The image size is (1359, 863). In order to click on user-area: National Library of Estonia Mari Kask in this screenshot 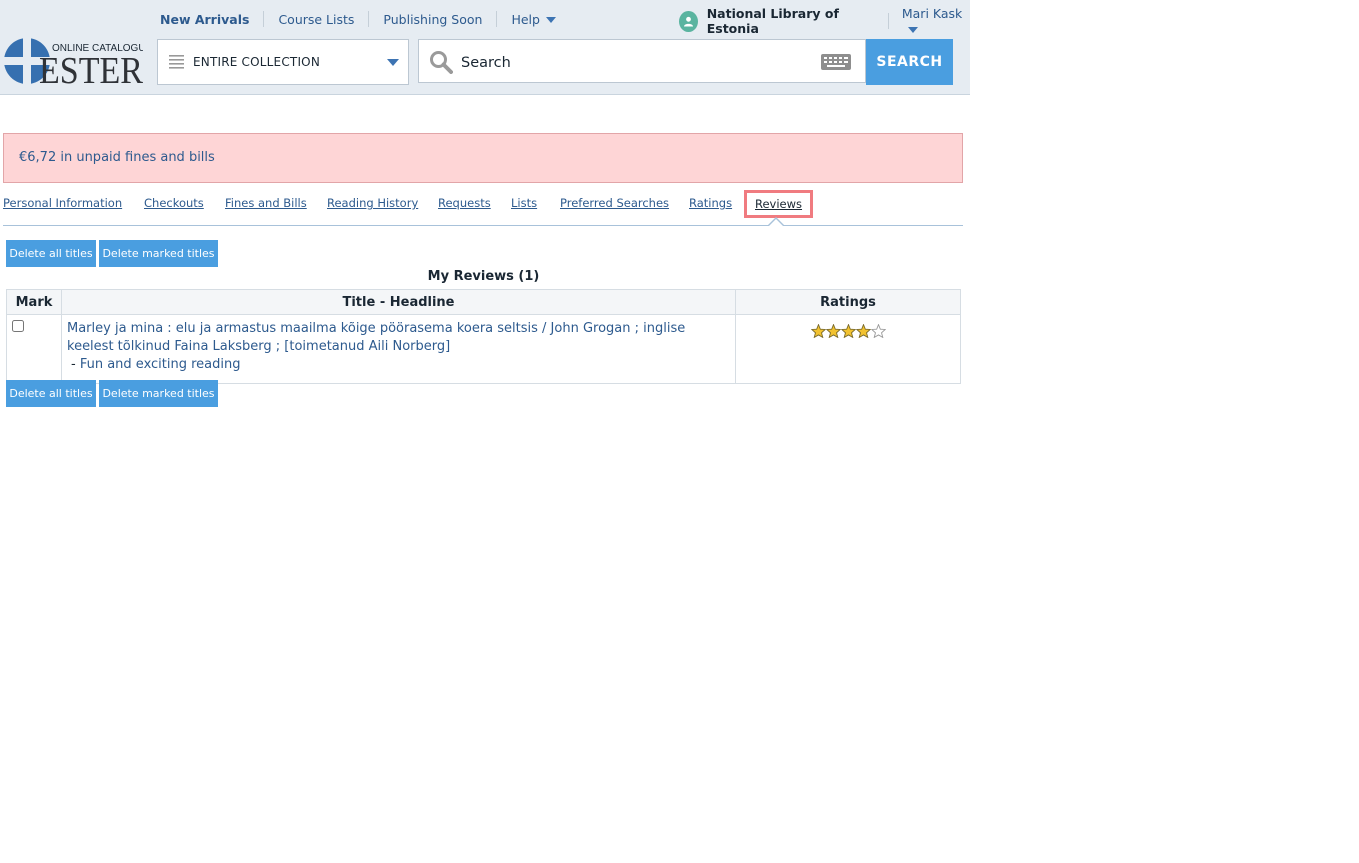, I will do `click(824, 21)`.